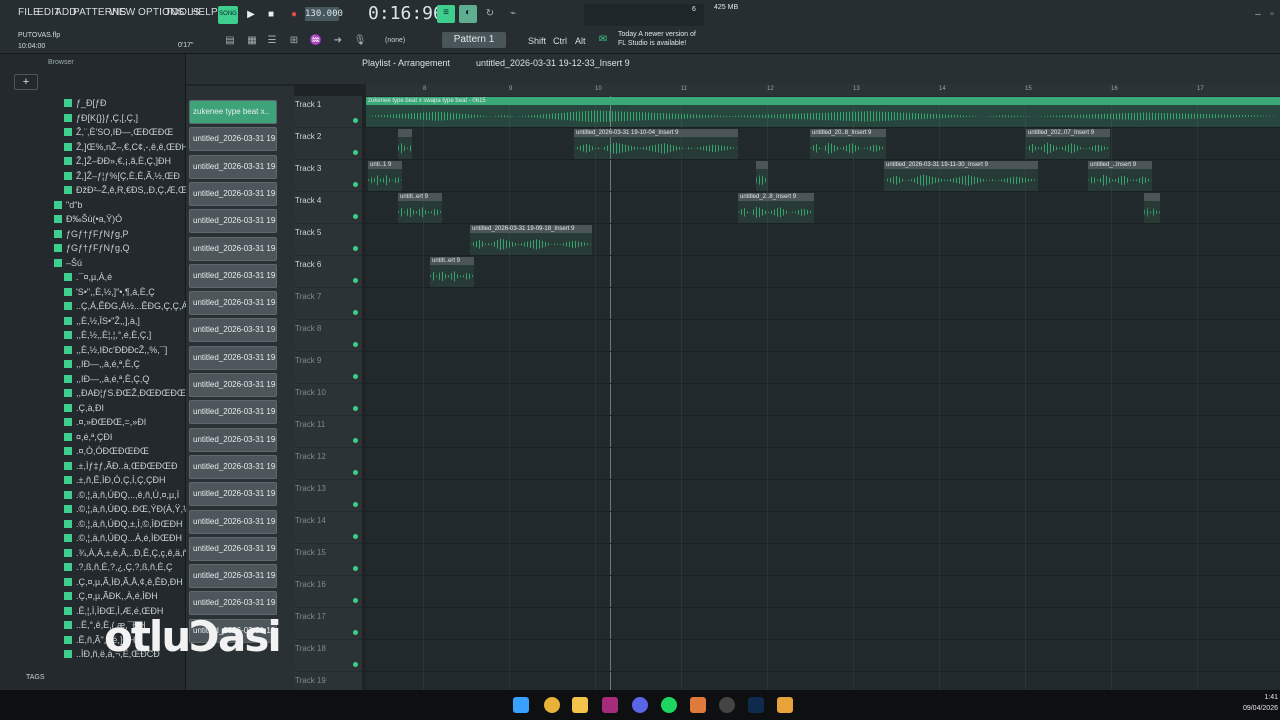 This screenshot has width=1280, height=720. I want to click on track-header: Track 1, so click(328, 112).